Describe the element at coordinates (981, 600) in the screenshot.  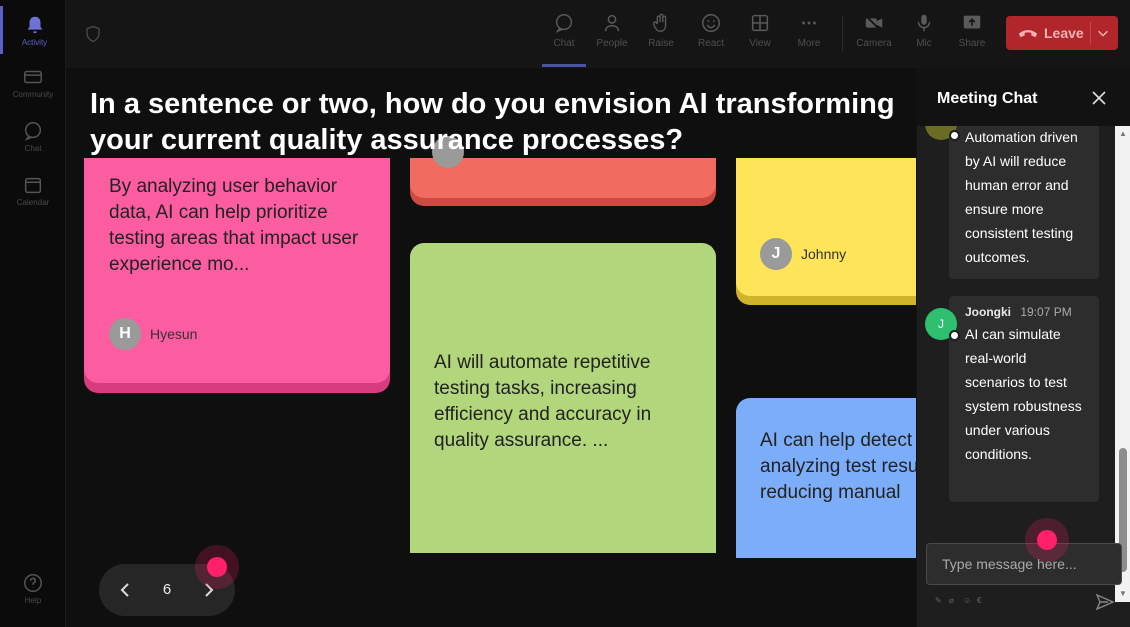
I see `gif-icon: €` at that location.